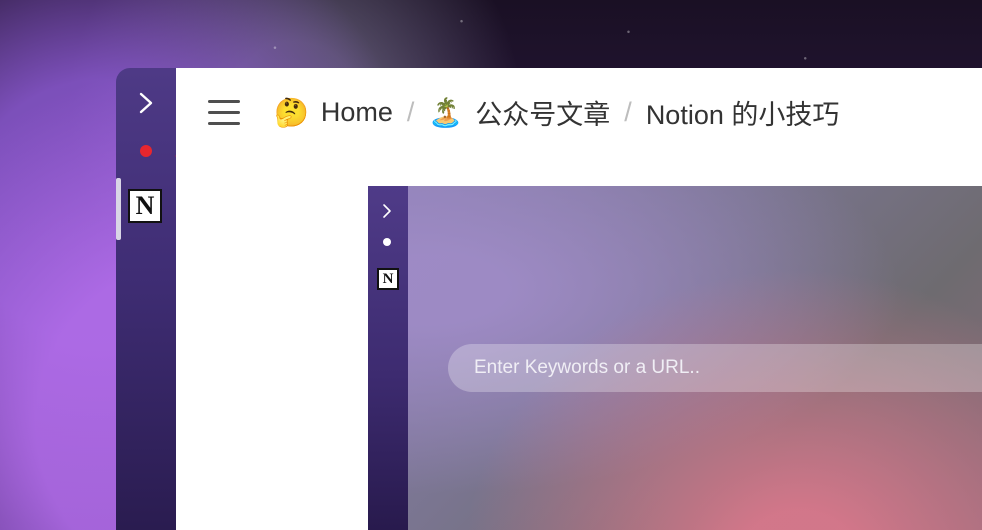  What do you see at coordinates (356, 111) in the screenshot?
I see `breadcrumb-label: Home` at bounding box center [356, 111].